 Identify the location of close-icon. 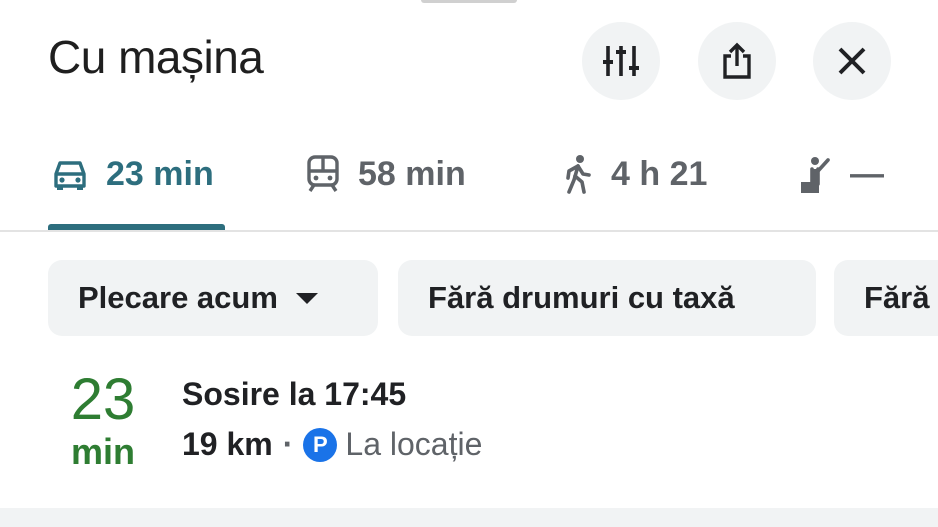
(852, 61).